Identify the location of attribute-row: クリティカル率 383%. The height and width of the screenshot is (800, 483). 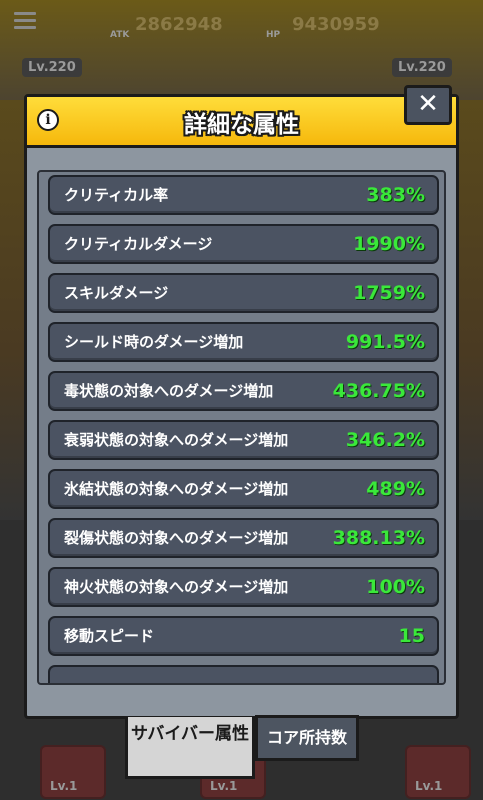
(243, 195).